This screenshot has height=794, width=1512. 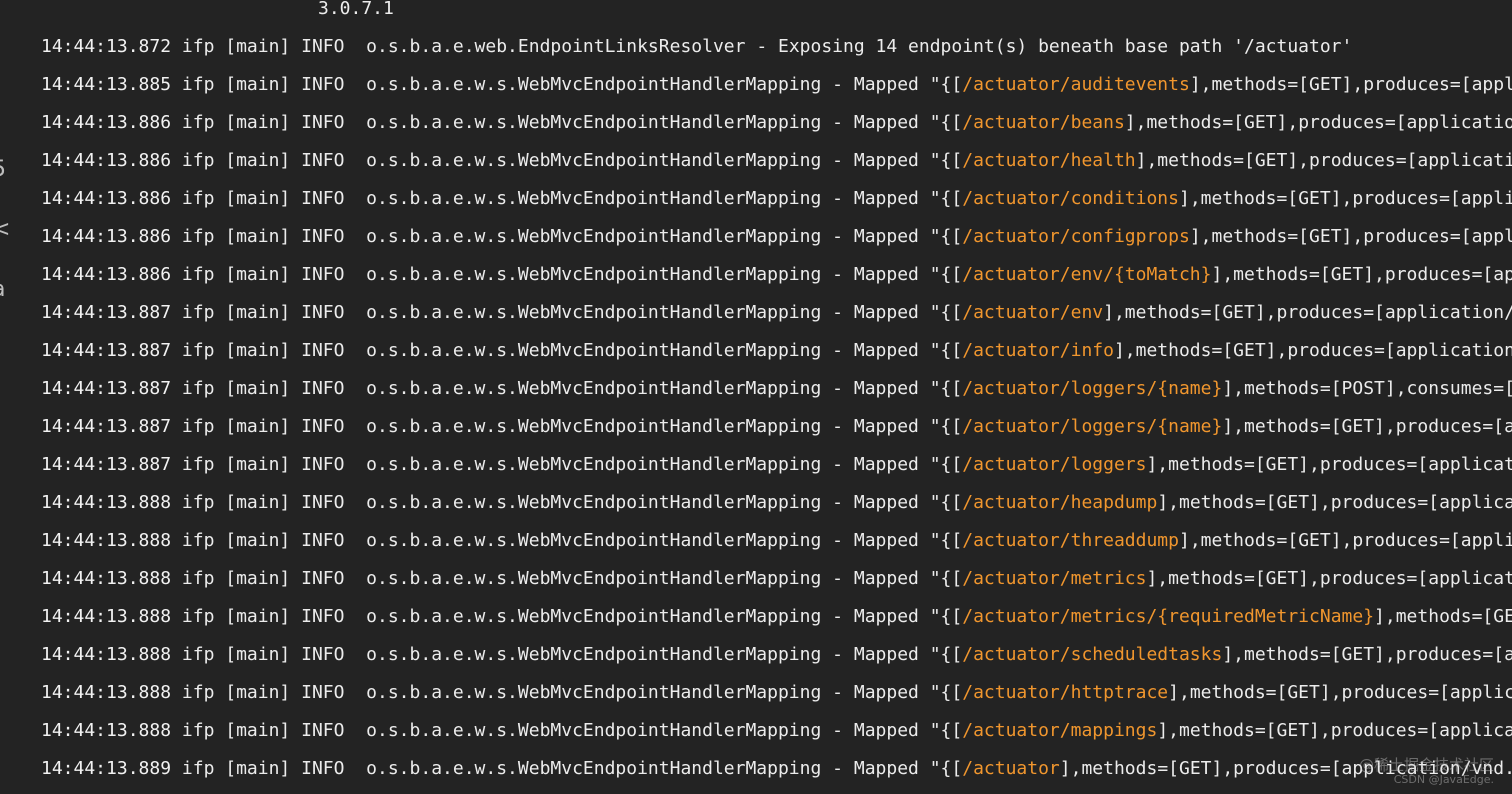 I want to click on log-timestamp: 14:44:13.885, so click(x=106, y=84).